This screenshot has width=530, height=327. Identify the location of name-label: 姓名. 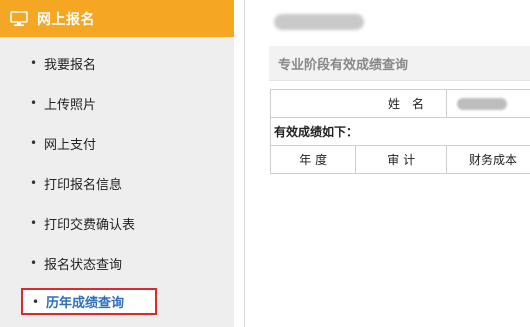
(358, 103).